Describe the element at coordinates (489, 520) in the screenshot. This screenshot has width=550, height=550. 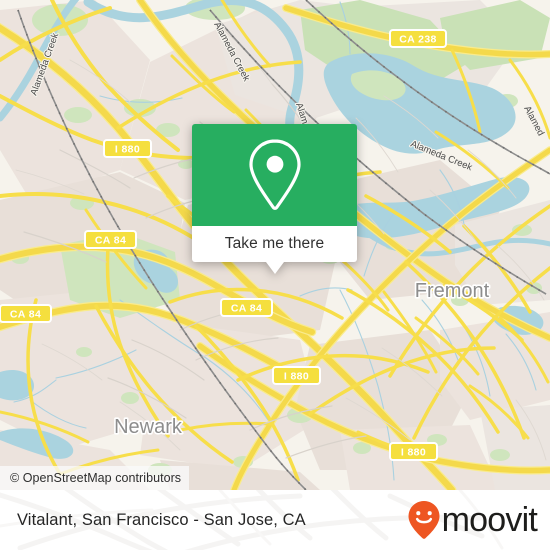
I see `moovit-wordmark: moovit` at that location.